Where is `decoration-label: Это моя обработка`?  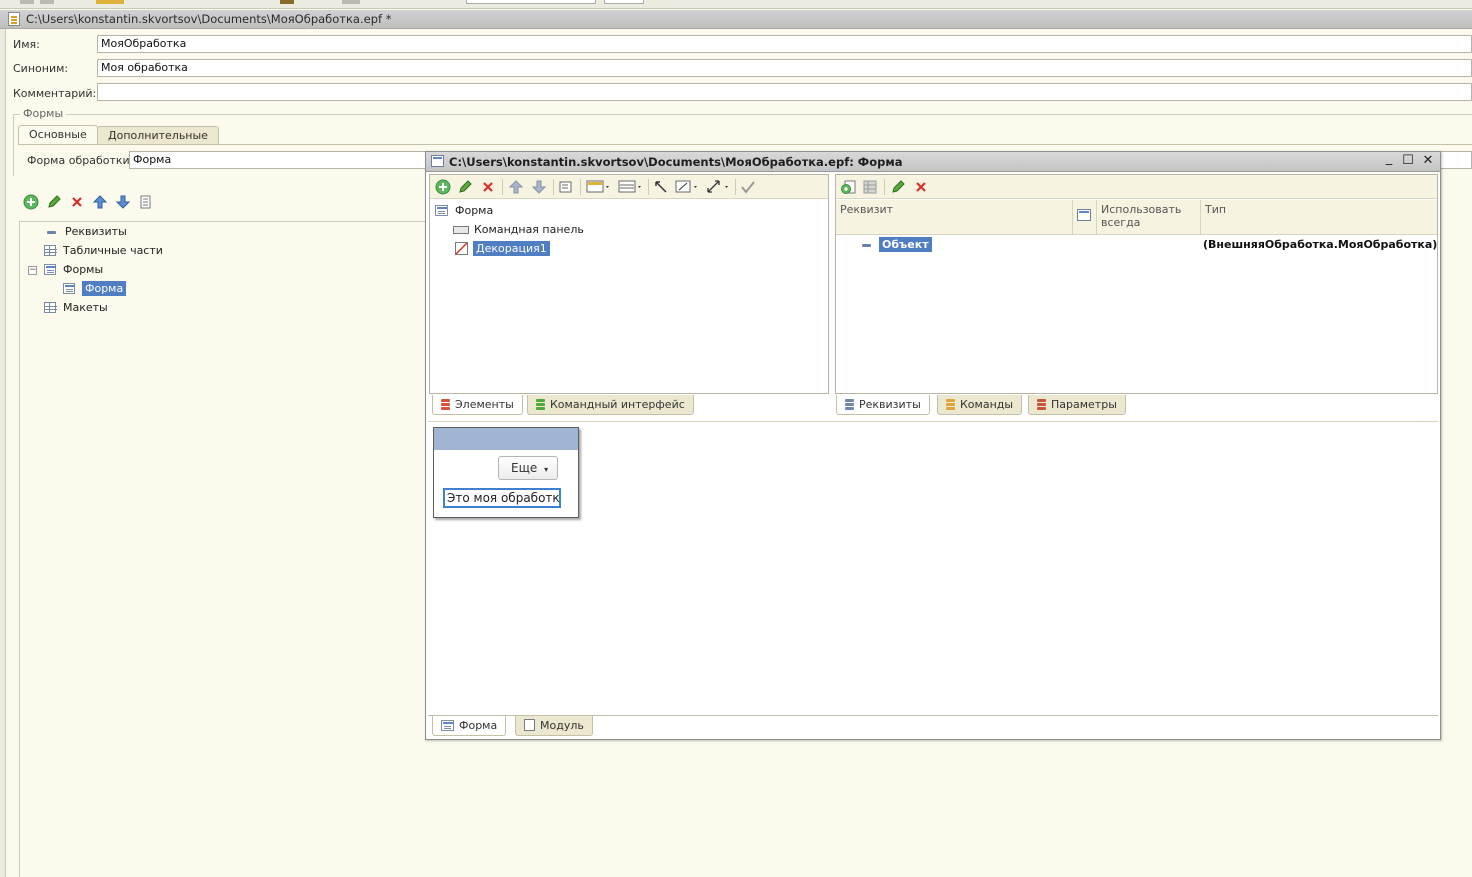 decoration-label: Это моя обработка is located at coordinates (502, 498).